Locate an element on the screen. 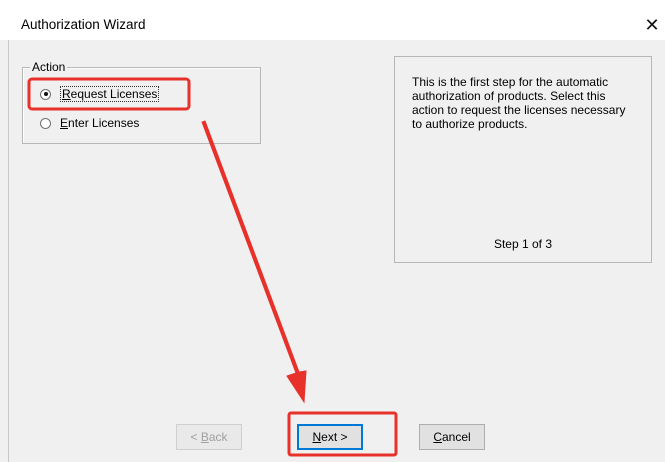  radio-enter-licenses-label: Enter Licenses is located at coordinates (100, 123).